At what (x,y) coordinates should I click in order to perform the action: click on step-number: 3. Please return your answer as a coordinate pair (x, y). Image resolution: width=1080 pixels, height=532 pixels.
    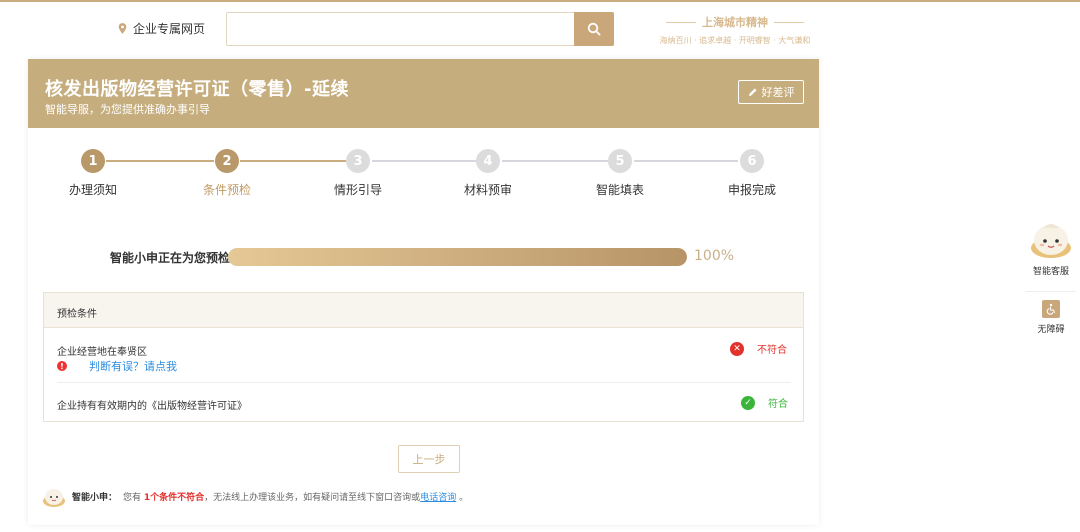
    Looking at the image, I should click on (358, 161).